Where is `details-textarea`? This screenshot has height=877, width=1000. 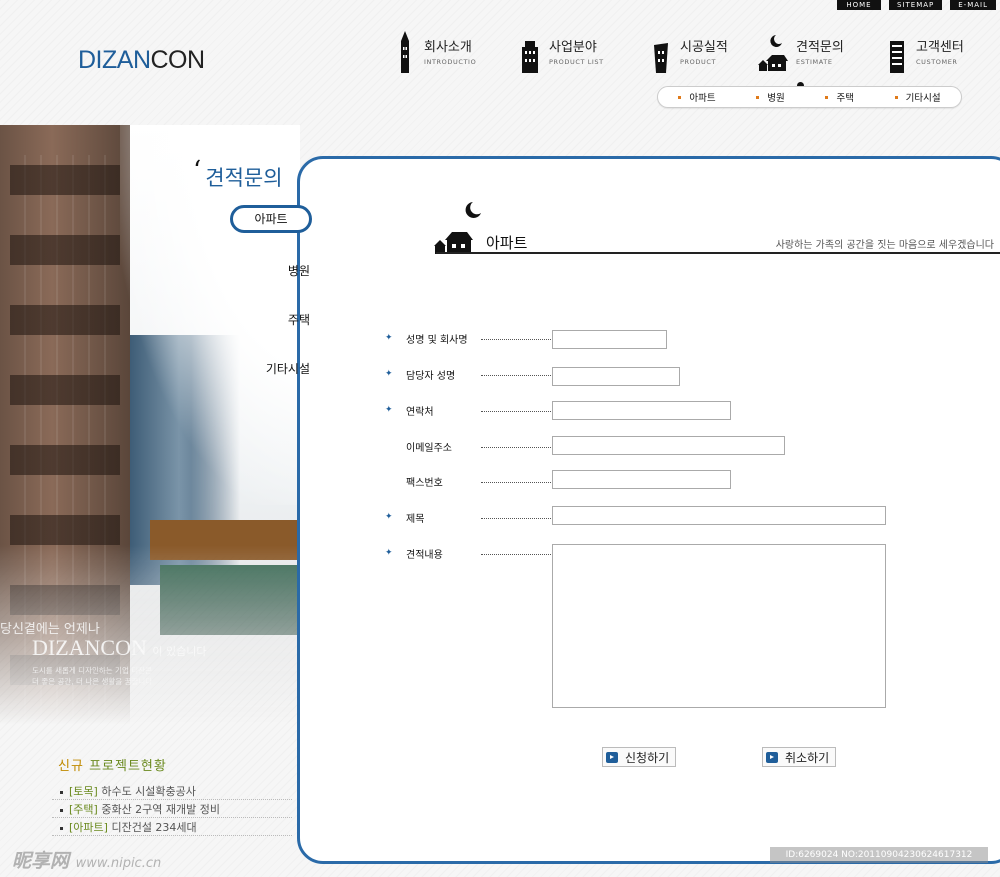 details-textarea is located at coordinates (719, 626).